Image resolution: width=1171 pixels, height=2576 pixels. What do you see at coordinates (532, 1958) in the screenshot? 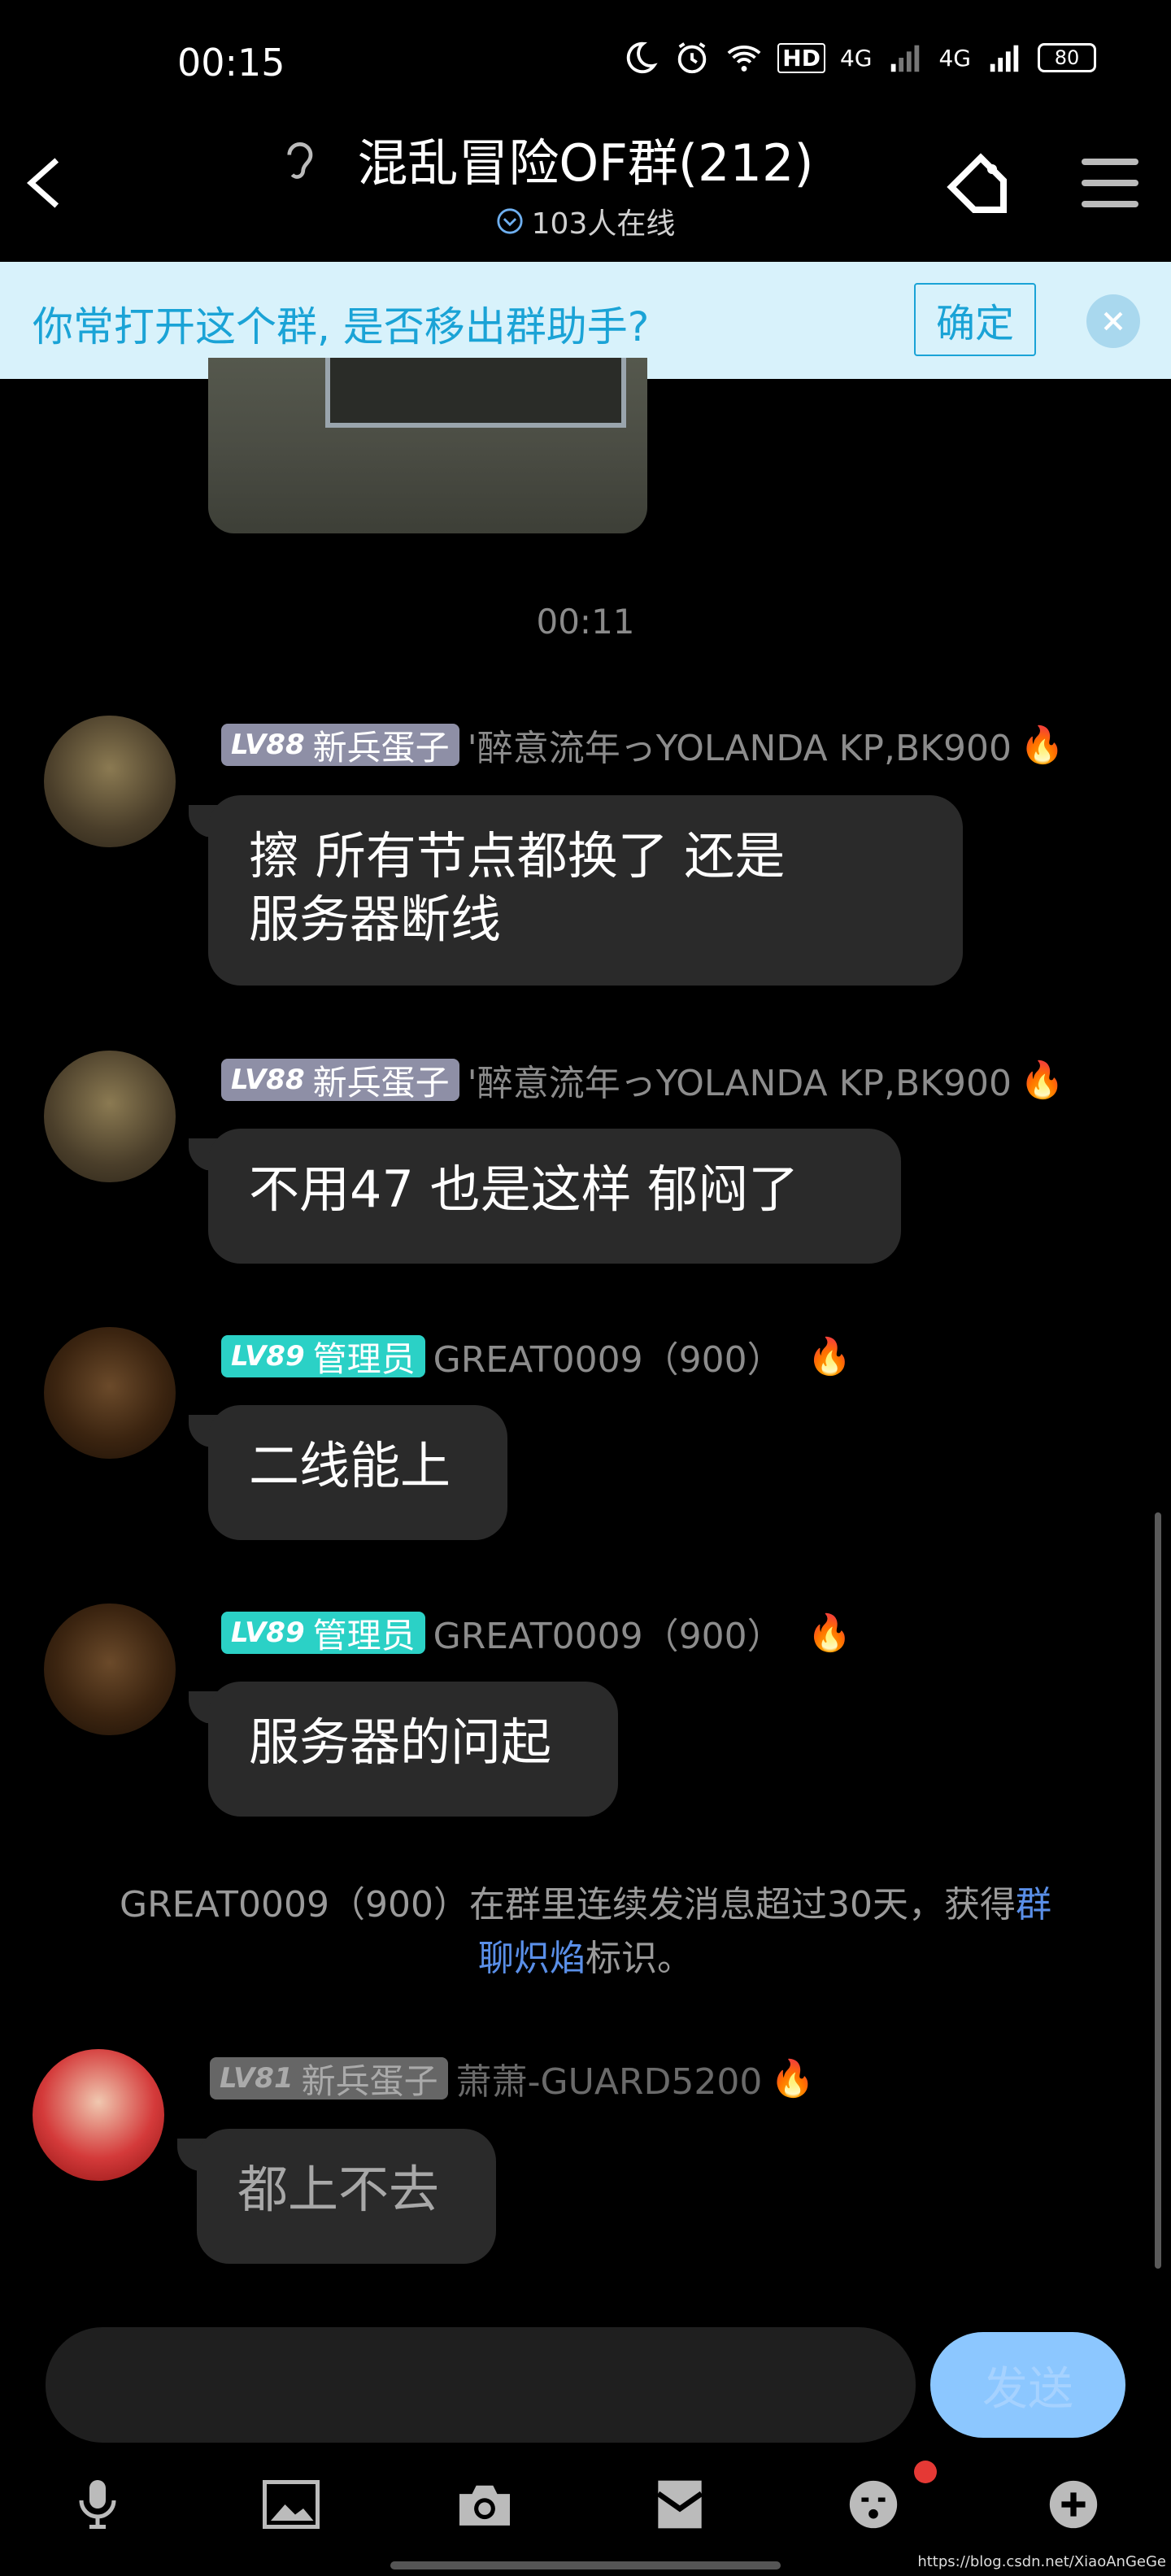
I see `system-link: 聊炽焰` at bounding box center [532, 1958].